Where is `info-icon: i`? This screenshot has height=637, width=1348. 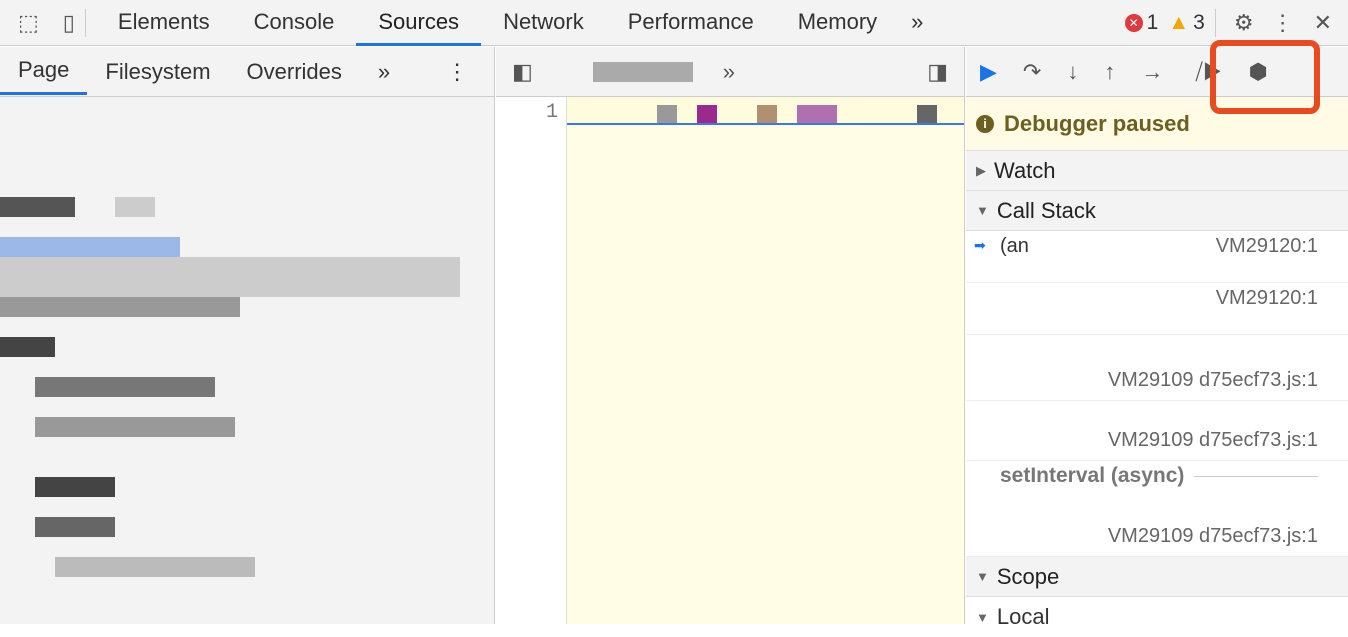 info-icon: i is located at coordinates (985, 123).